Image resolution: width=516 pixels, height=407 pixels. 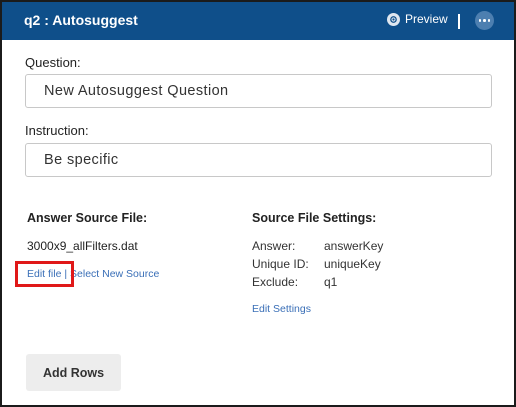 I want to click on edit-file-highlight-box, so click(x=44, y=274).